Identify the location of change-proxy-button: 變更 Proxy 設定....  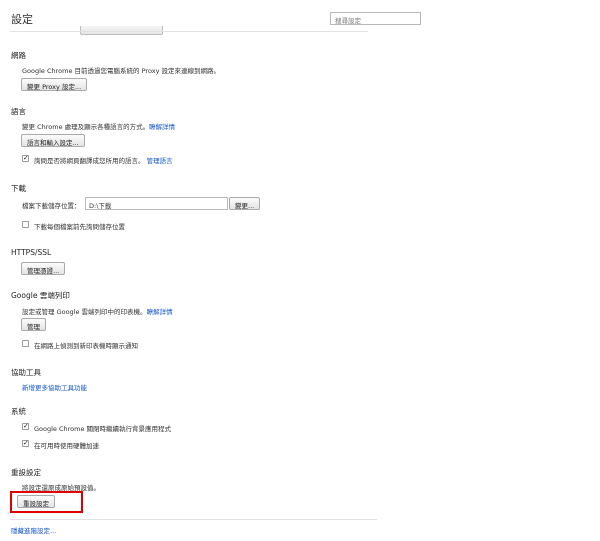
(54, 84).